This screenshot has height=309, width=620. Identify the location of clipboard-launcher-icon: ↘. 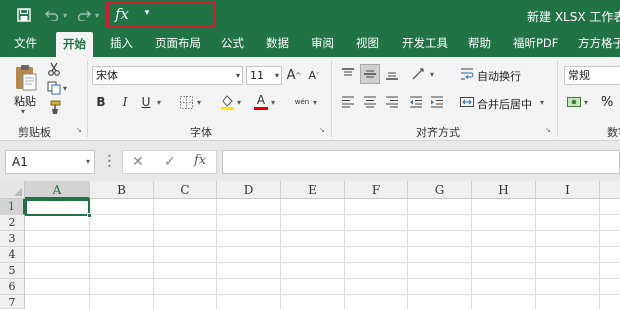
(80, 130).